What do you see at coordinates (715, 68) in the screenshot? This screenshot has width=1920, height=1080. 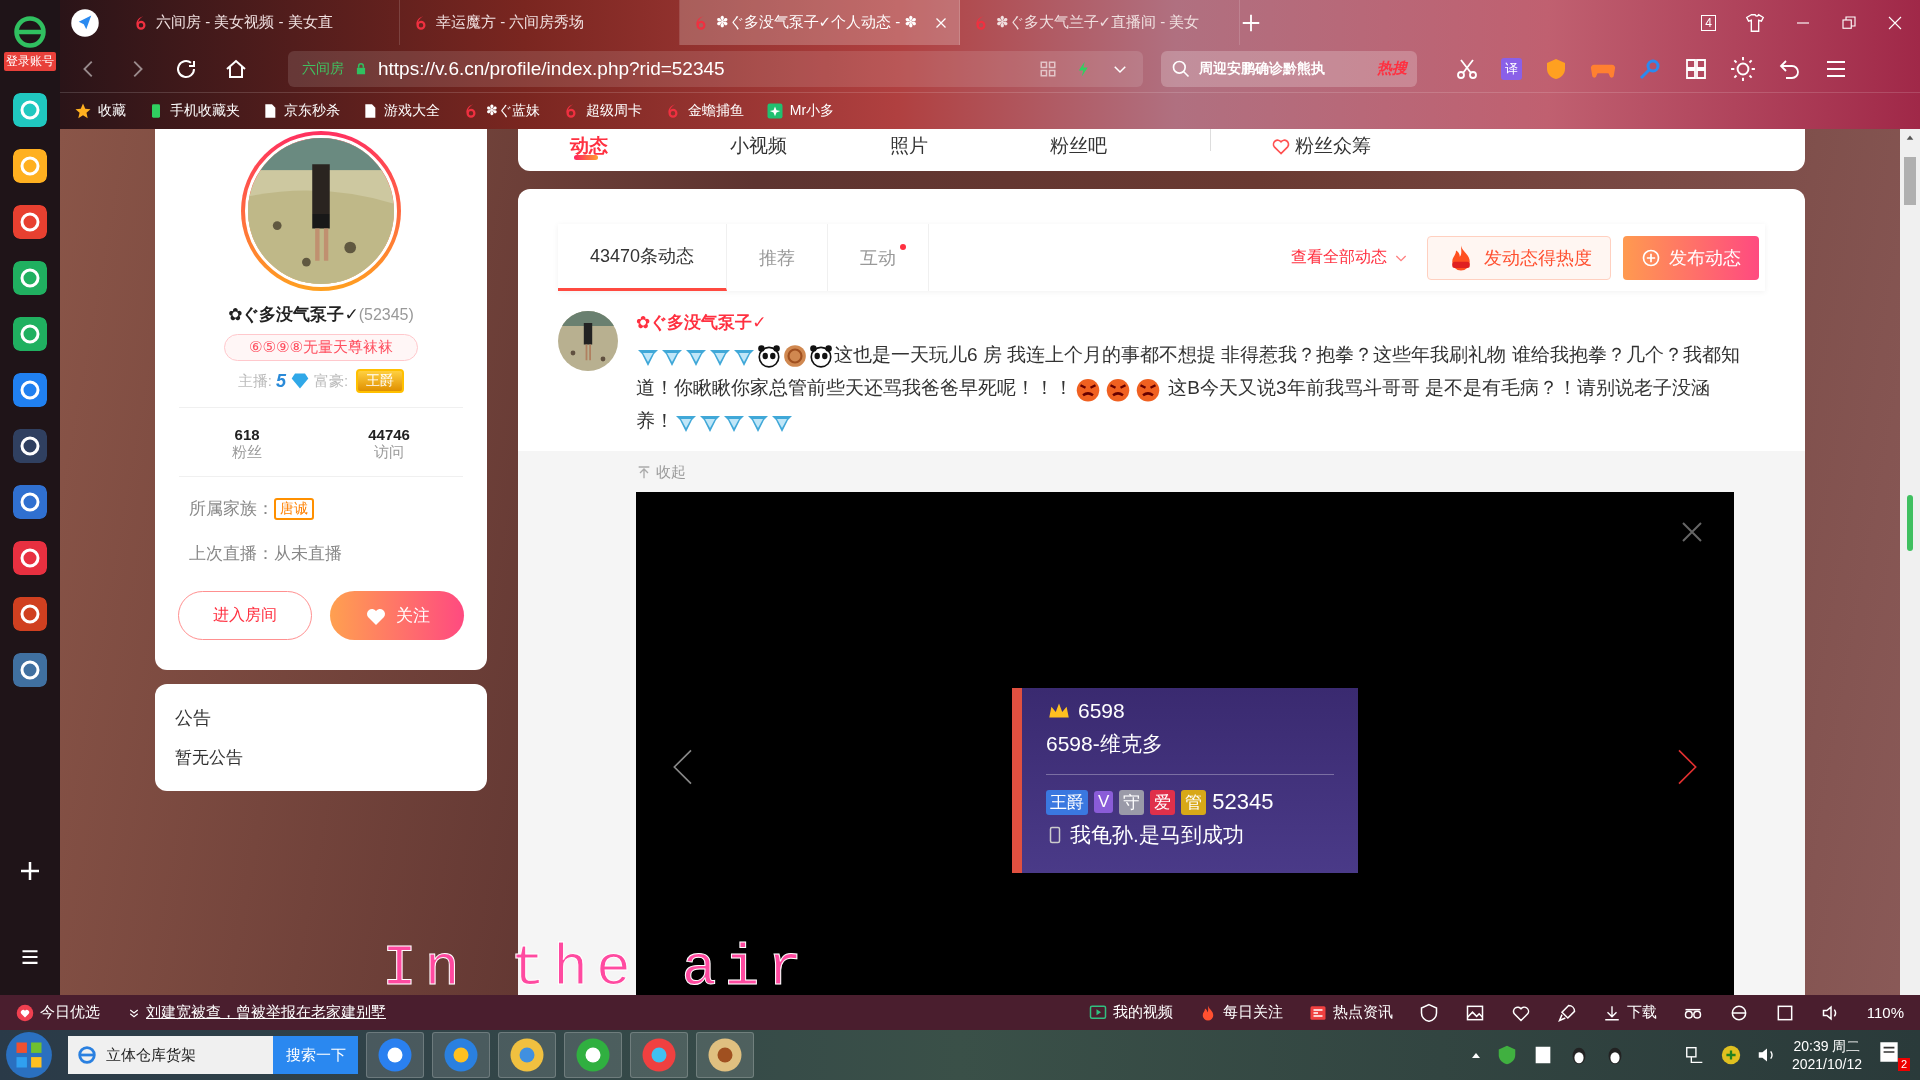 I see `address-bar: 六间房 https://v.6.cn/profile/index.php?rid=52345` at bounding box center [715, 68].